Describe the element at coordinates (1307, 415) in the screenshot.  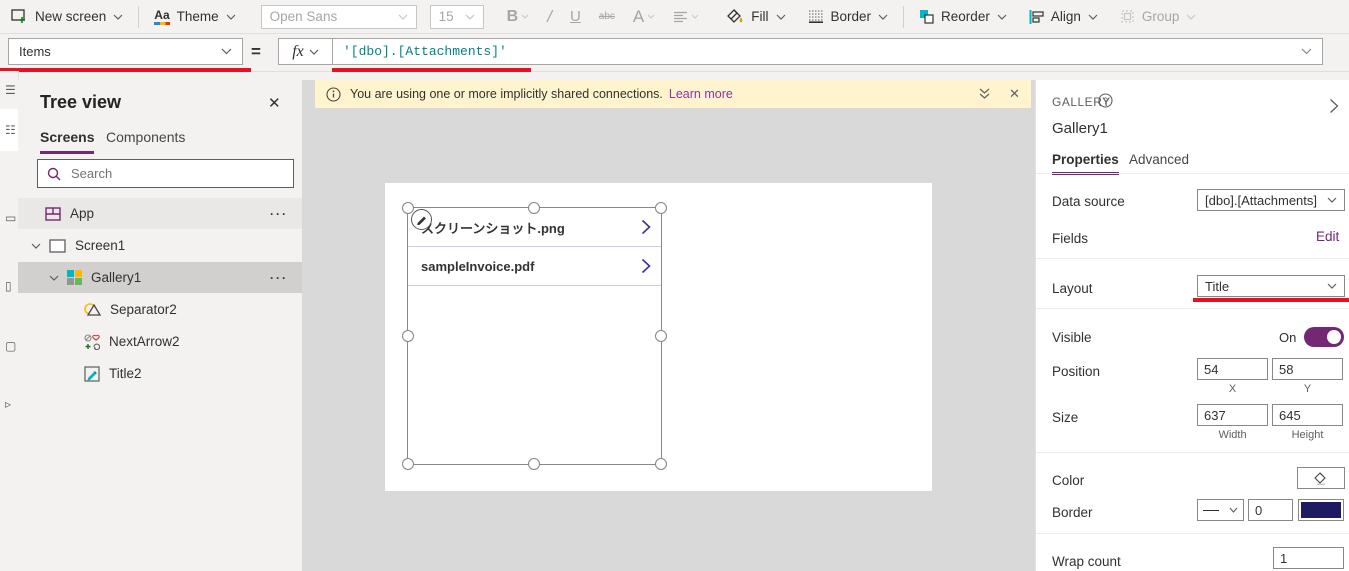
I see `size-height-input` at that location.